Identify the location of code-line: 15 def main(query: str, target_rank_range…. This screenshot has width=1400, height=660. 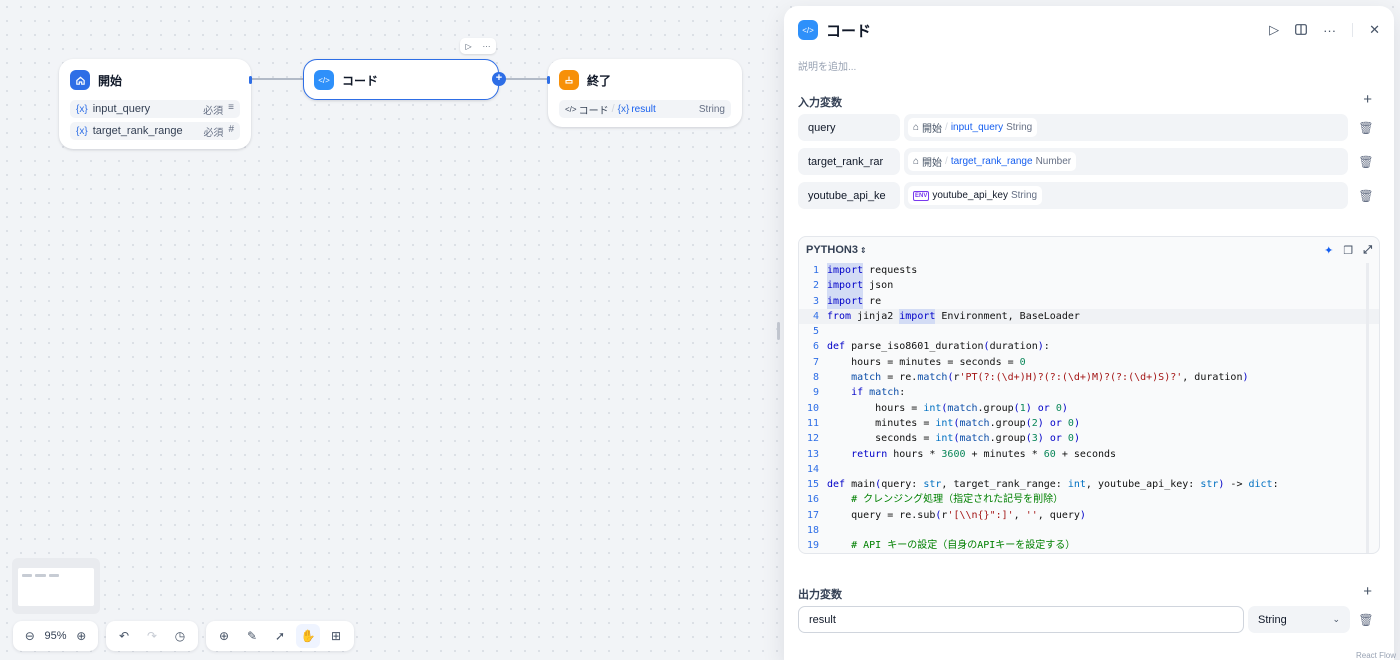
(1089, 484).